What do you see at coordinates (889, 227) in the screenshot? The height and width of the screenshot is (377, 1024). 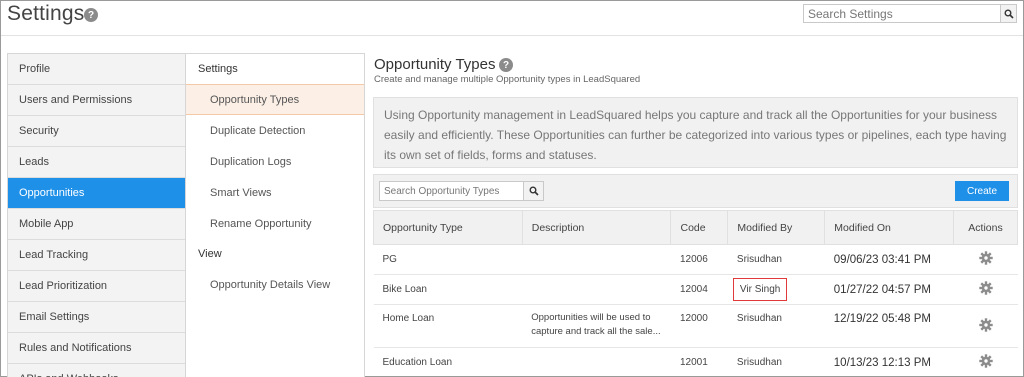 I see `column-header-modified-on: Modified On` at bounding box center [889, 227].